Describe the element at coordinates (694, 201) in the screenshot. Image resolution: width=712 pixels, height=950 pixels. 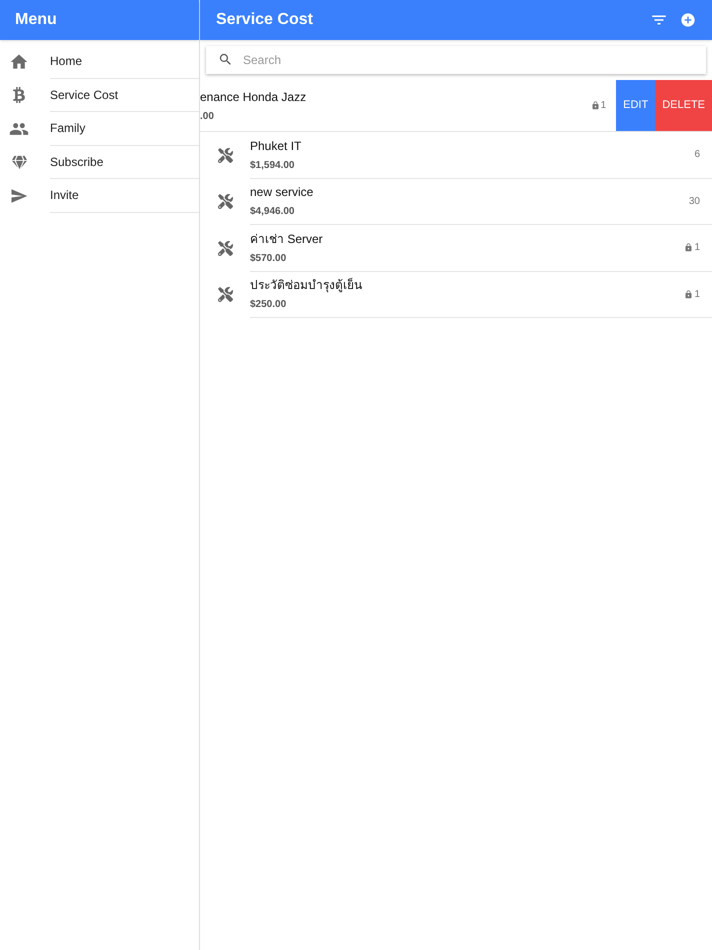
I see `count: 30` at that location.